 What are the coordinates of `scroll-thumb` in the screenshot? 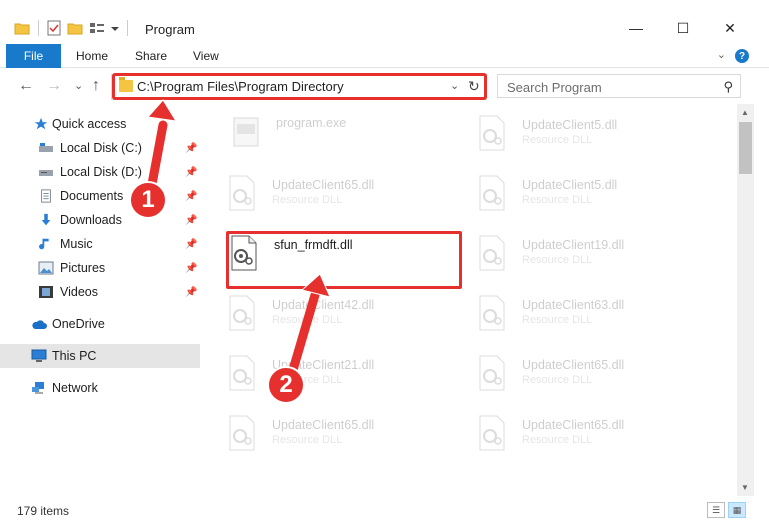 It's located at (745, 148).